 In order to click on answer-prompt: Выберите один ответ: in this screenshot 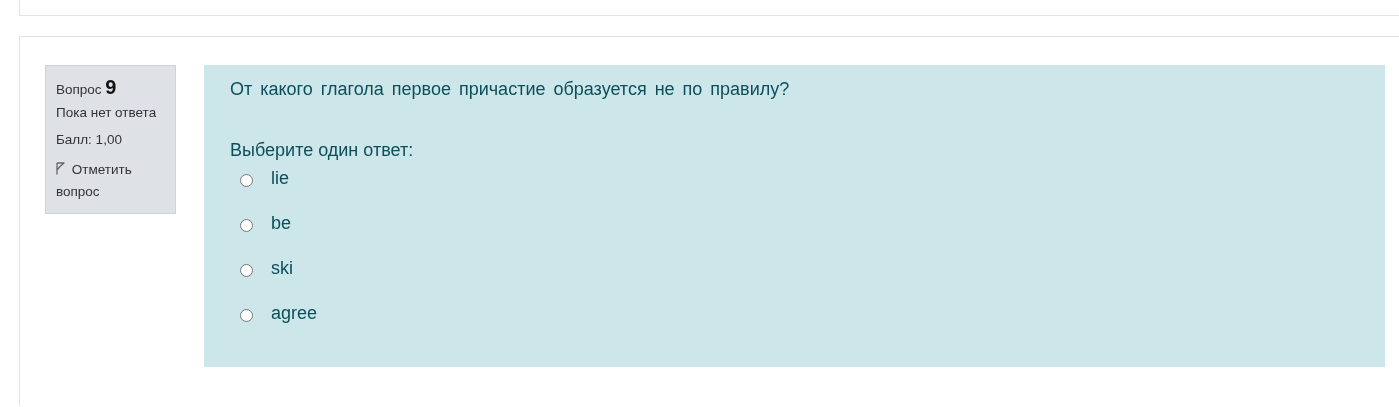, I will do `click(322, 150)`.